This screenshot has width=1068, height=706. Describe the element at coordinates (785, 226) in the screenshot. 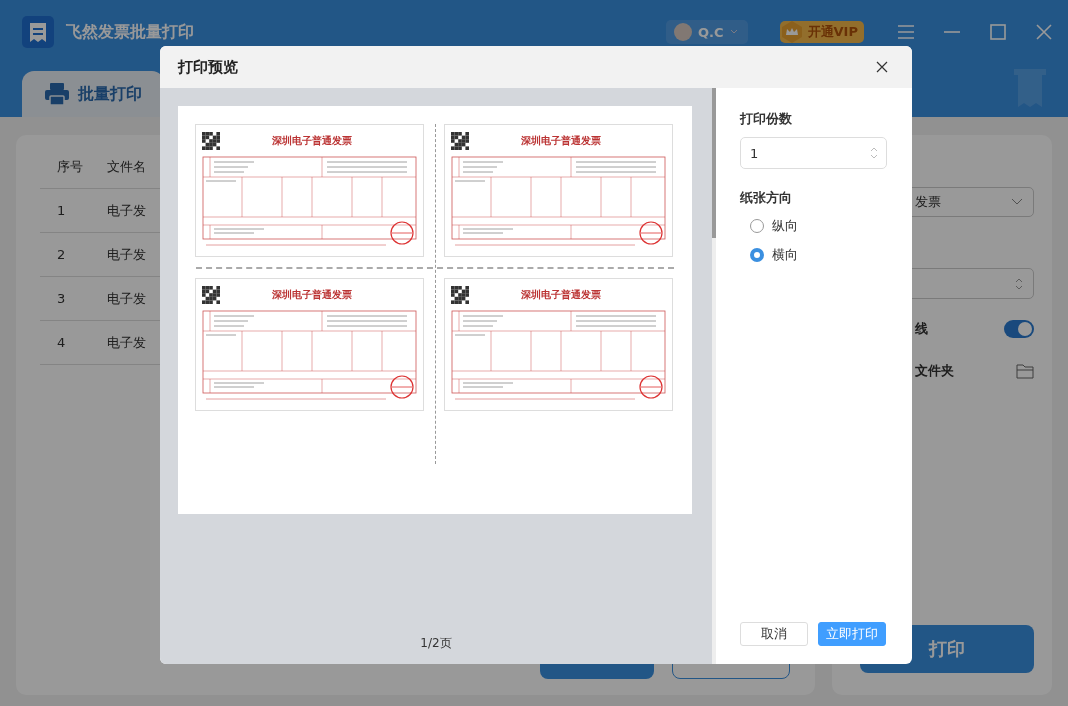

I see `radio-label: 纵向` at that location.